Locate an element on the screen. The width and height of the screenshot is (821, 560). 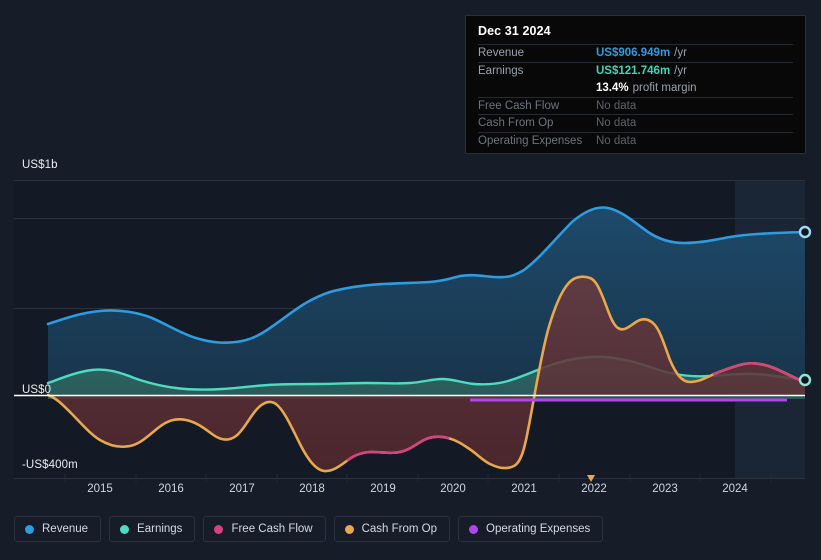
x-axis-tick-2018: 2018 is located at coordinates (312, 489).